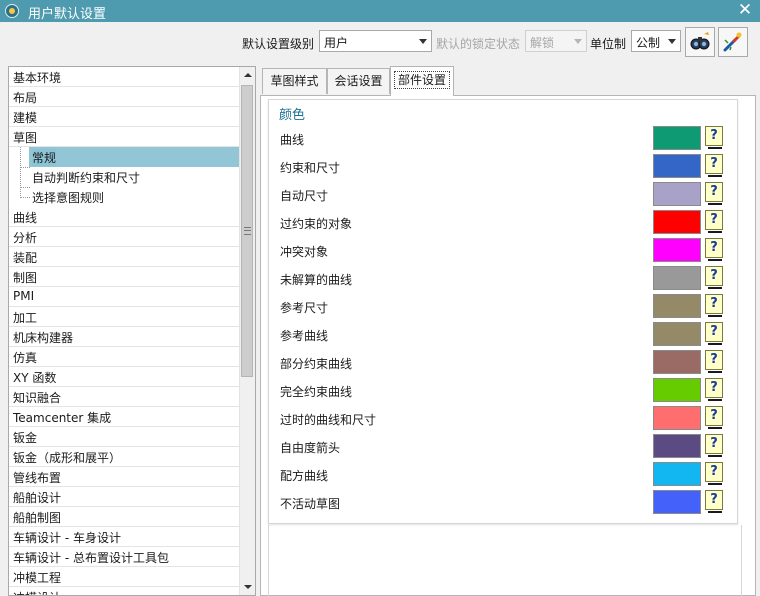 Image resolution: width=760 pixels, height=596 pixels. I want to click on color-setting-label: 曲线, so click(292, 140).